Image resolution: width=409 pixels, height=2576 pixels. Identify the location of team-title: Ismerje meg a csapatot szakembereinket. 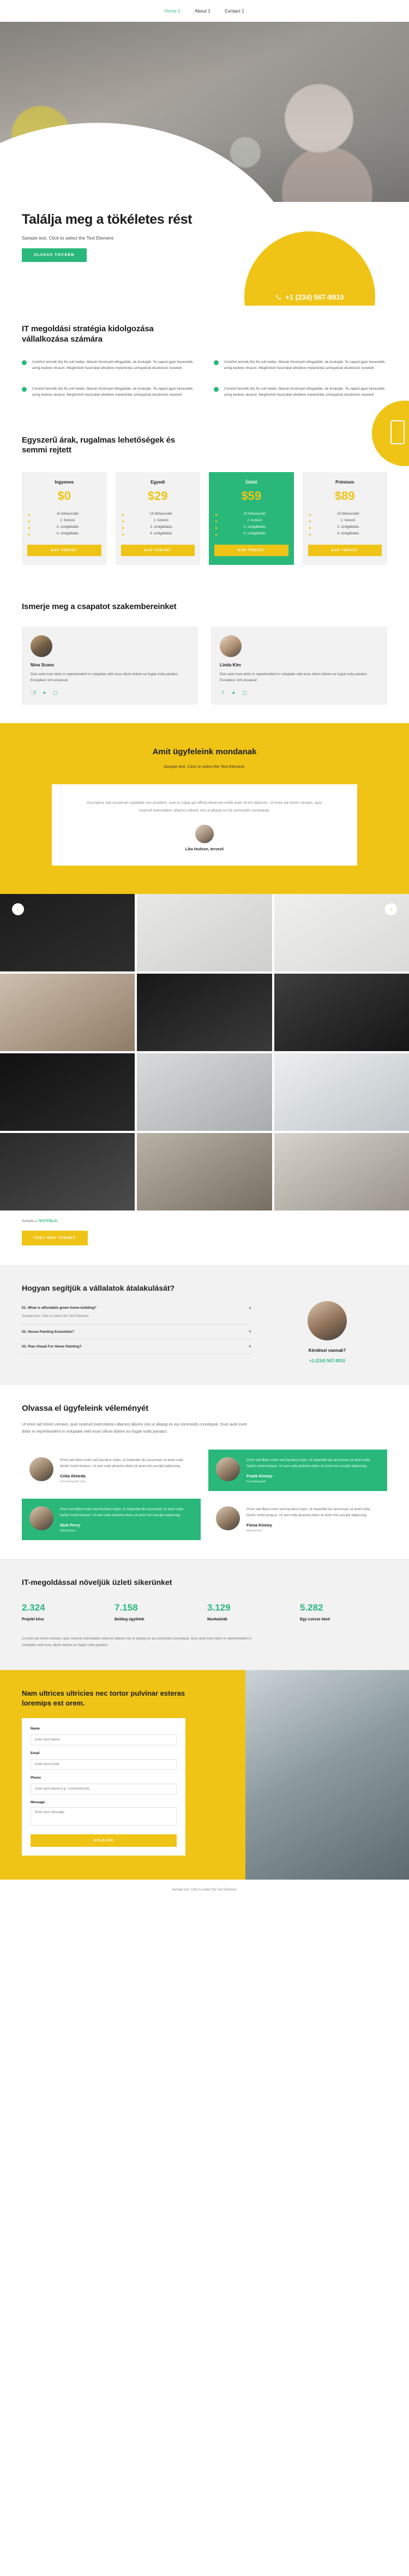
(99, 606).